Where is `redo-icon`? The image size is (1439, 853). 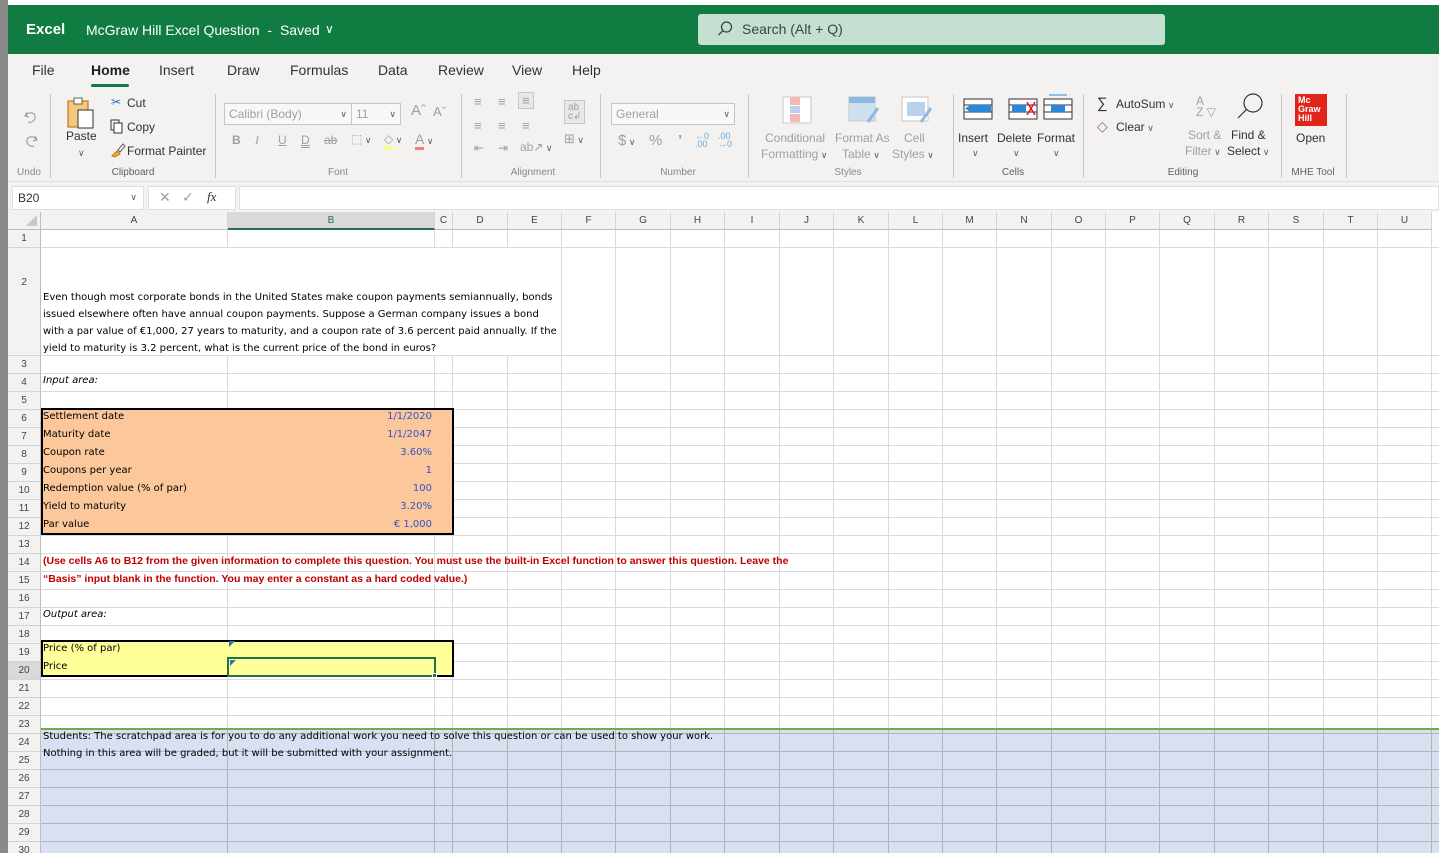 redo-icon is located at coordinates (31, 141).